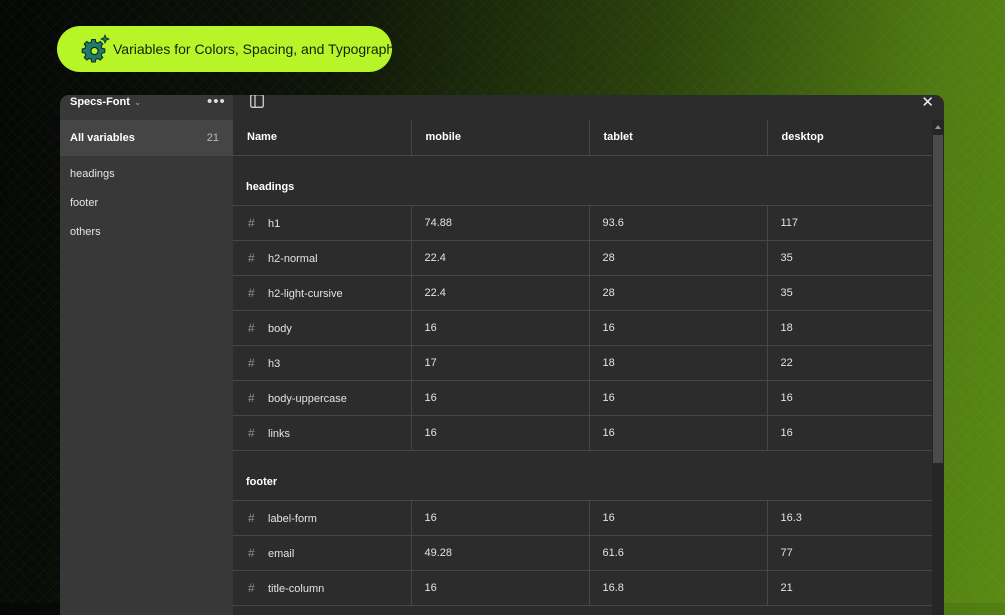 This screenshot has height=615, width=1005. I want to click on column-header-mobile: mobile, so click(500, 138).